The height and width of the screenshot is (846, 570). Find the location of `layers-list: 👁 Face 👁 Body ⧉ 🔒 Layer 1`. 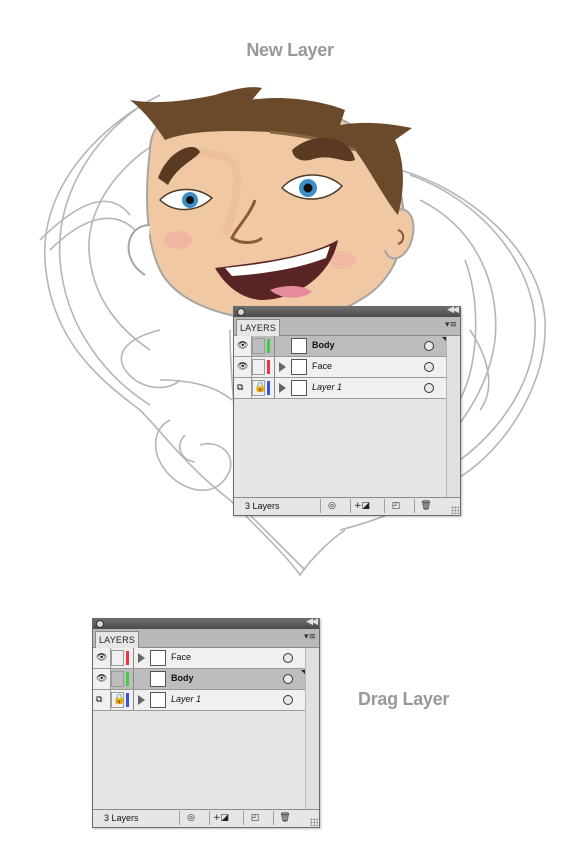

layers-list: 👁 Face 👁 Body ⧉ 🔒 Layer 1 is located at coordinates (206, 679).